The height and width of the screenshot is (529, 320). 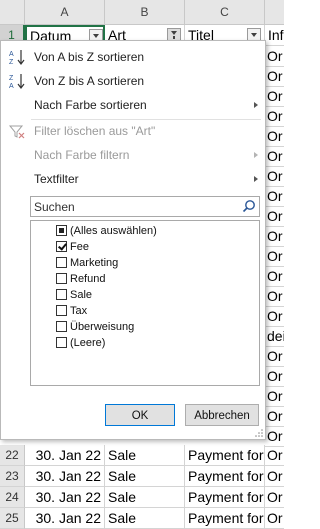 I want to click on header-cell-info: Inf, so click(x=274, y=35).